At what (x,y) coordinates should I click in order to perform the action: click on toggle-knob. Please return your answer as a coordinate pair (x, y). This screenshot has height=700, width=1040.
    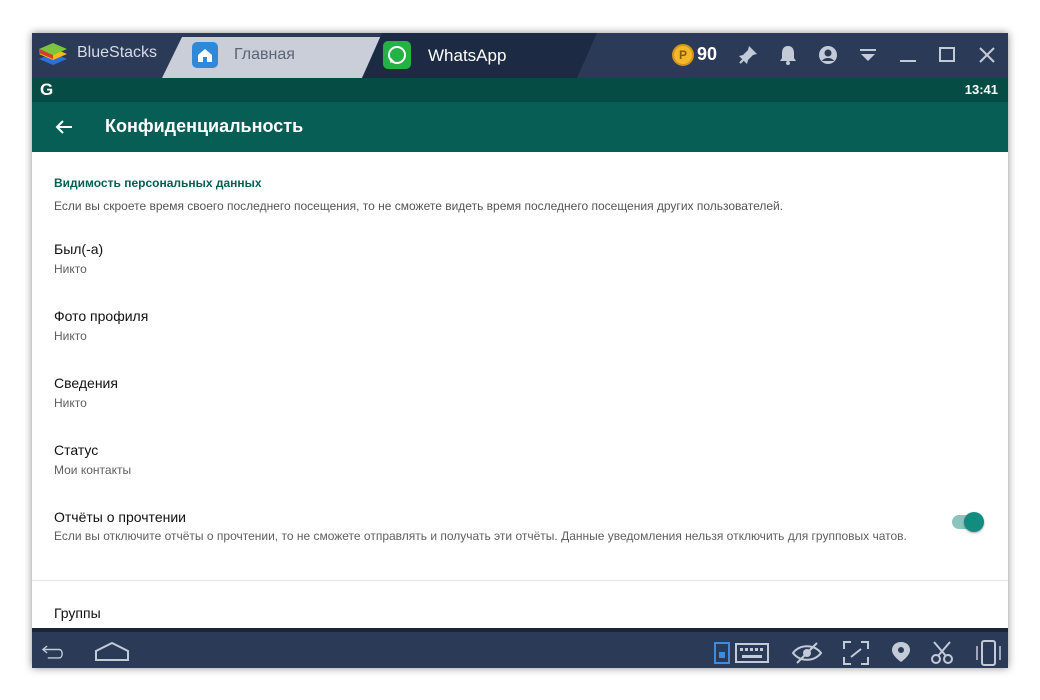
    Looking at the image, I should click on (974, 522).